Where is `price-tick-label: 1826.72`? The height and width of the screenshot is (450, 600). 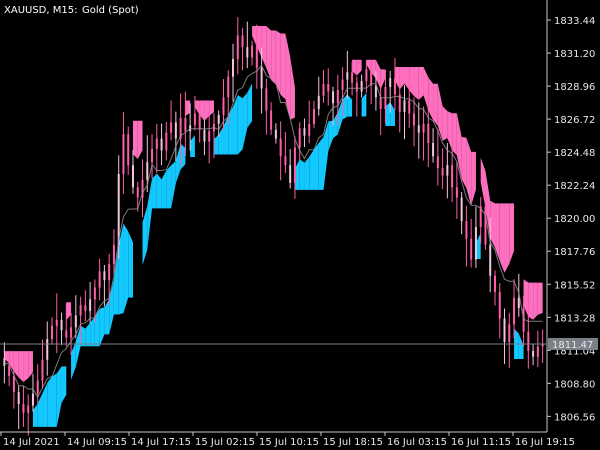
price-tick-label: 1826.72 is located at coordinates (574, 120).